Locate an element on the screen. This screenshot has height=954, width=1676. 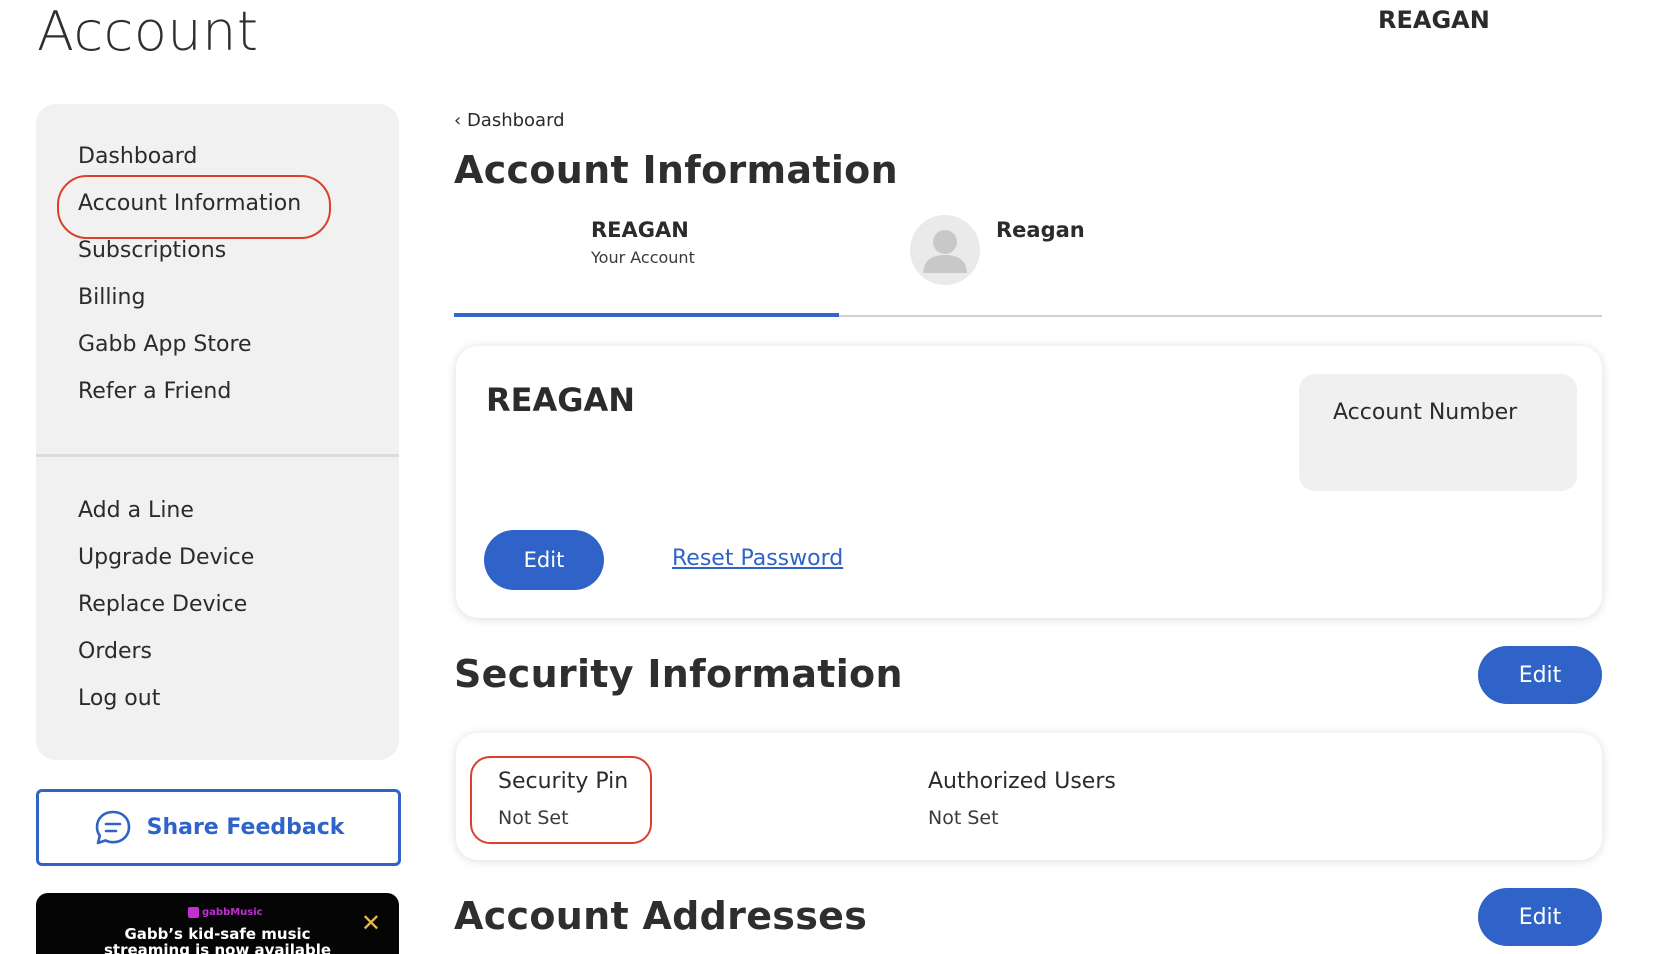
edit-addresses-button: Edit is located at coordinates (1540, 917).